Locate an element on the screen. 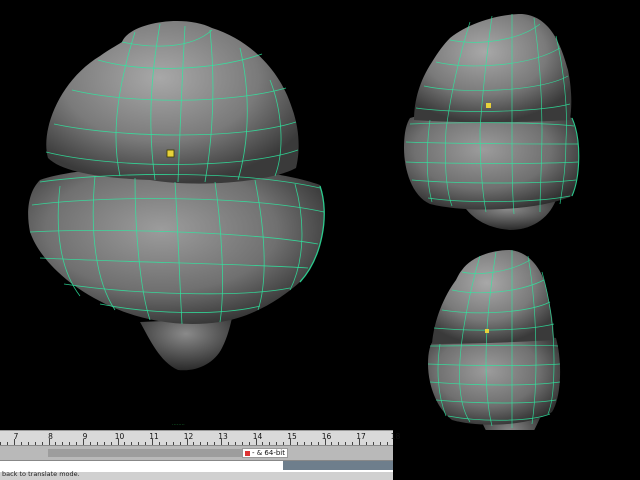 The image size is (640, 480). main-model-pivot is located at coordinates (170, 153).